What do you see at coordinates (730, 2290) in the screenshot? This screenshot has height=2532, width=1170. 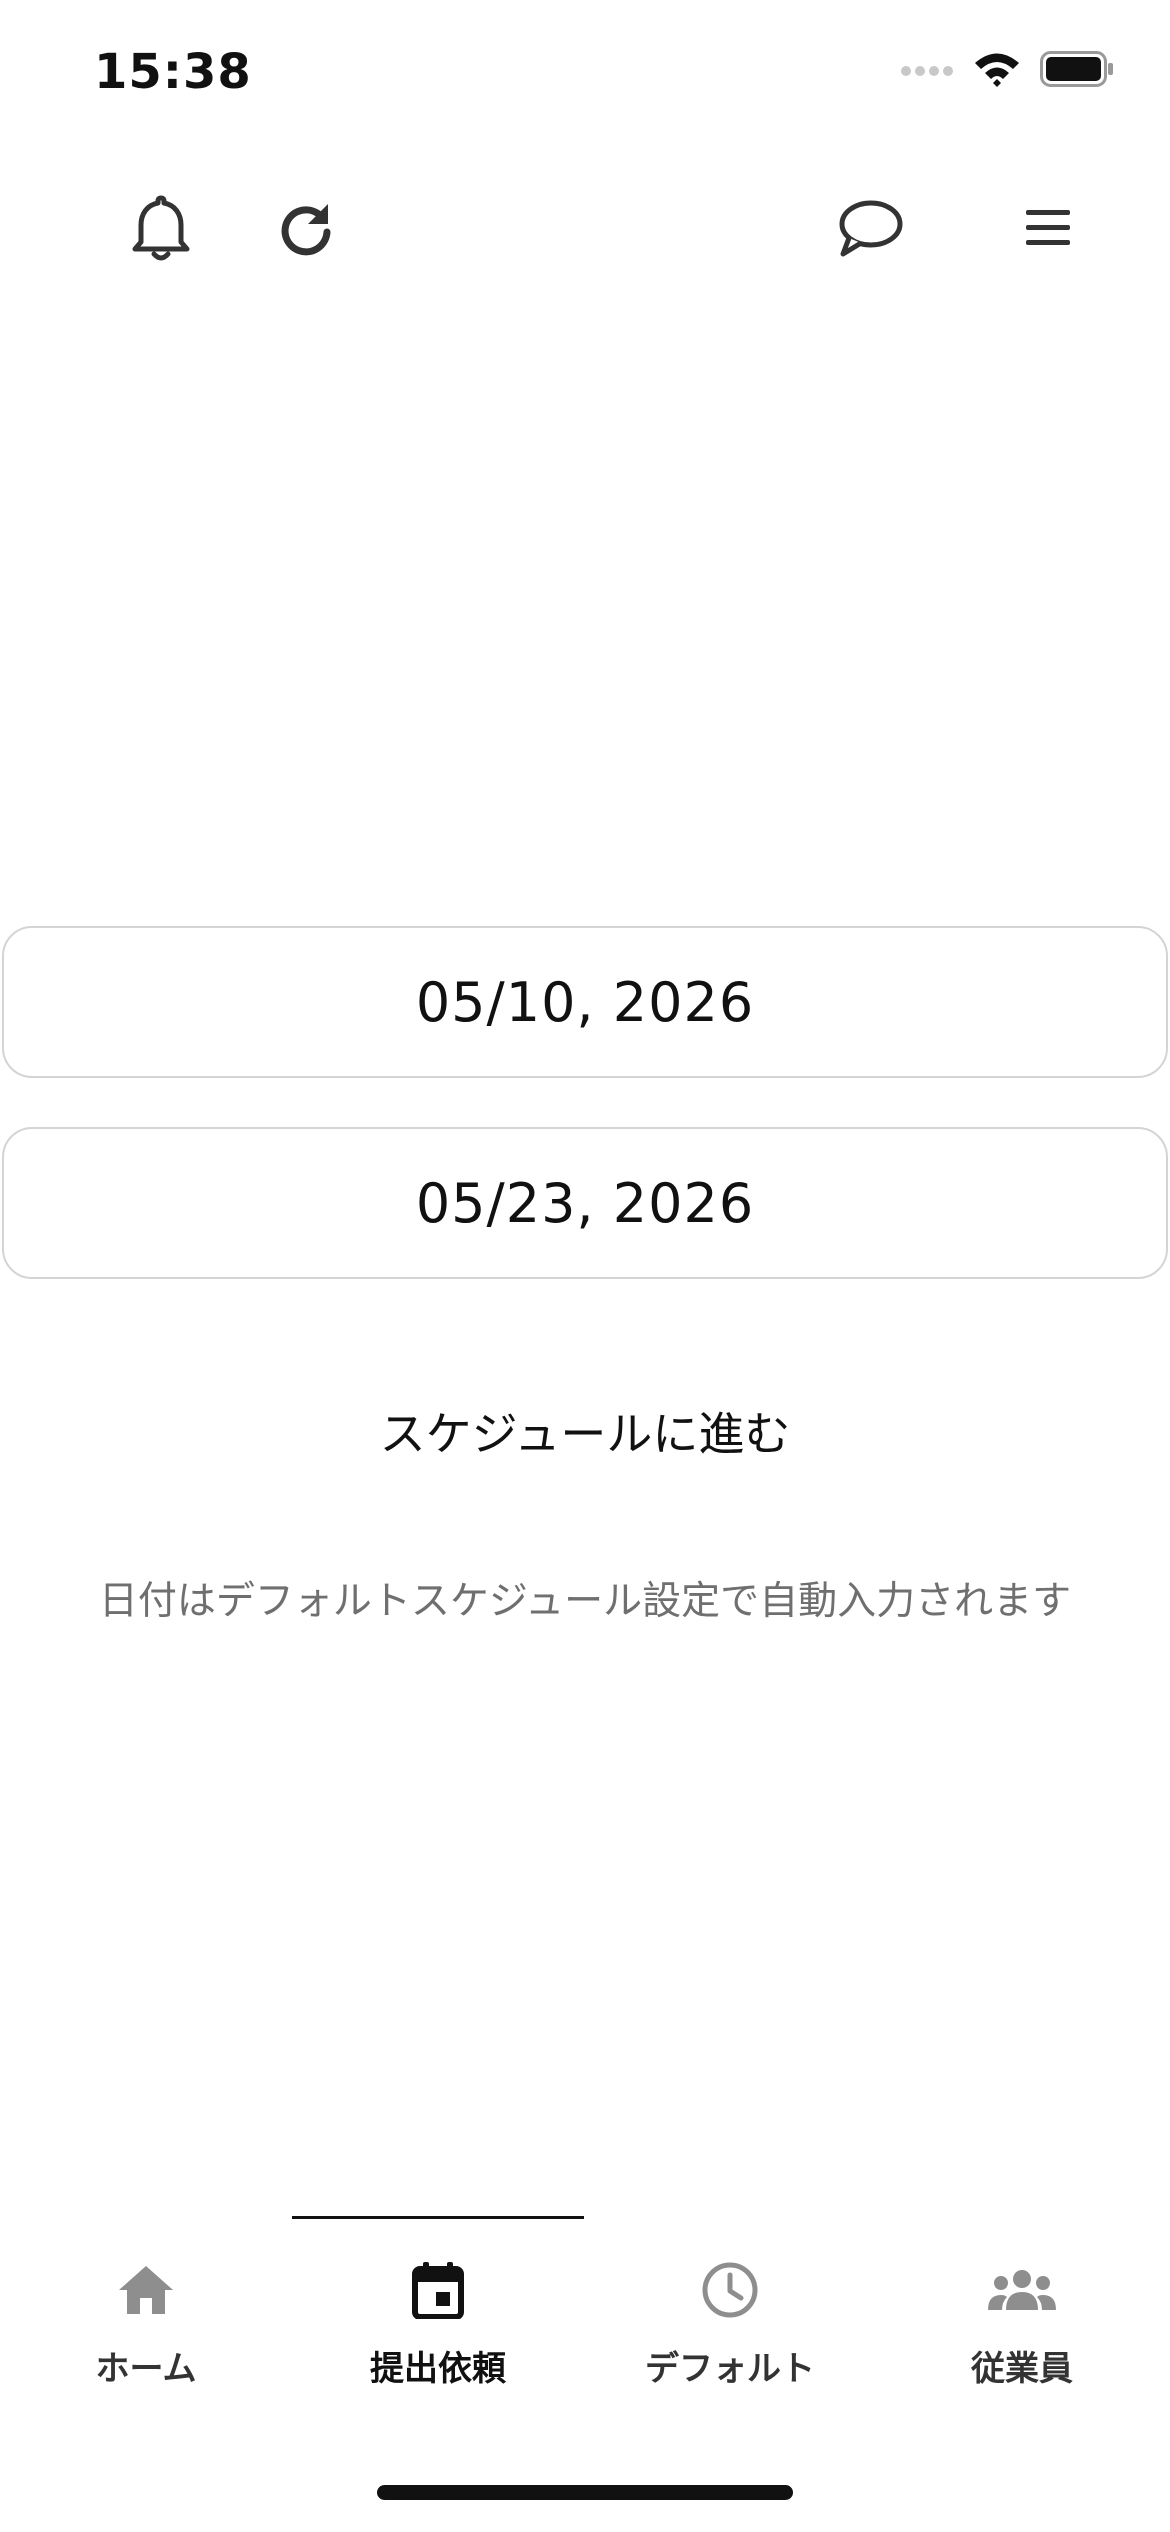 I see `clock-icon` at bounding box center [730, 2290].